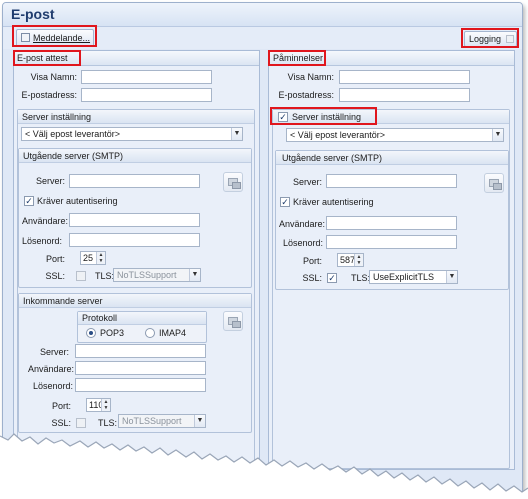 The height and width of the screenshot is (499, 528). I want to click on torn-edge-decoration, so click(264, 466).